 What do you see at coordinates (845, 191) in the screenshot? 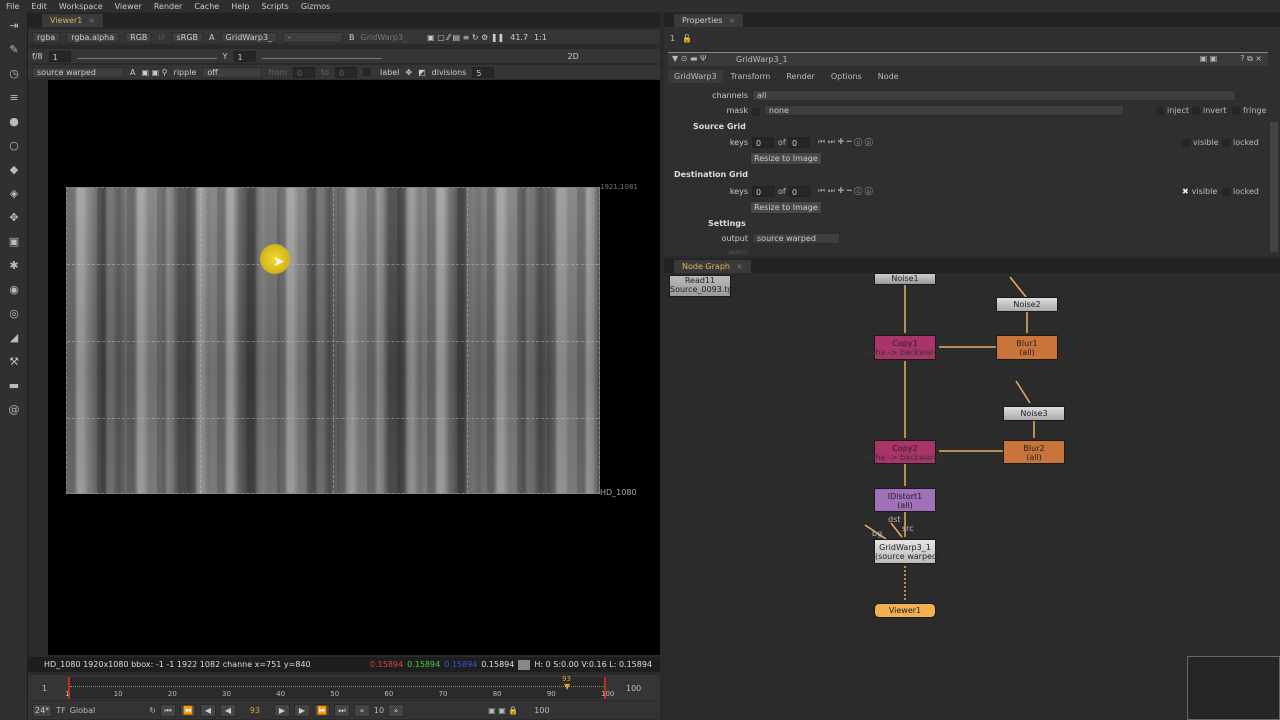
I see `dest-key-buttons: ⏮ ⏭ ✚ ━ ⓒ ⓟ` at bounding box center [845, 191].